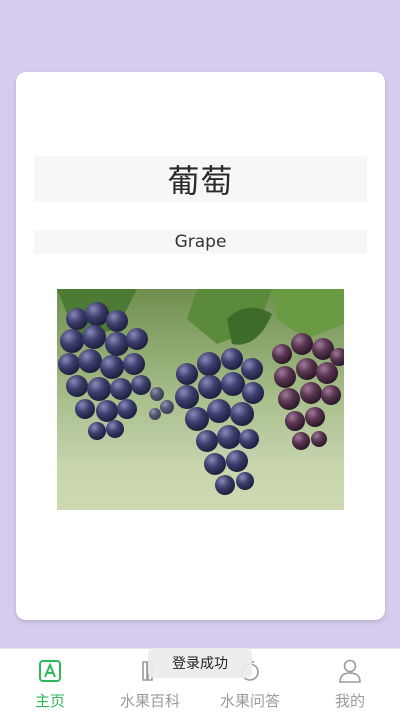  What do you see at coordinates (149, 701) in the screenshot?
I see `tab-encyclopedia-label: 水果百科` at bounding box center [149, 701].